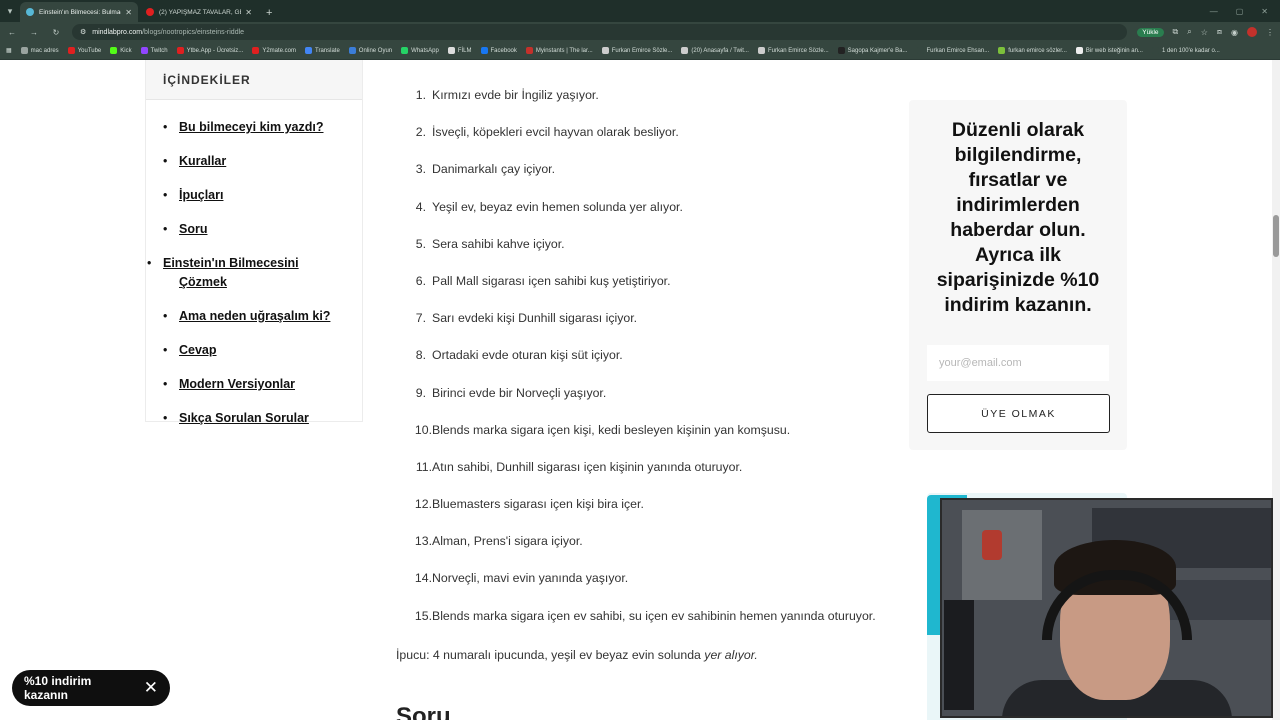 This screenshot has width=1280, height=720. Describe the element at coordinates (636, 589) in the screenshot. I see `rule-item: 14. Norveçli, mavi evin yanında yaşıyor.` at that location.